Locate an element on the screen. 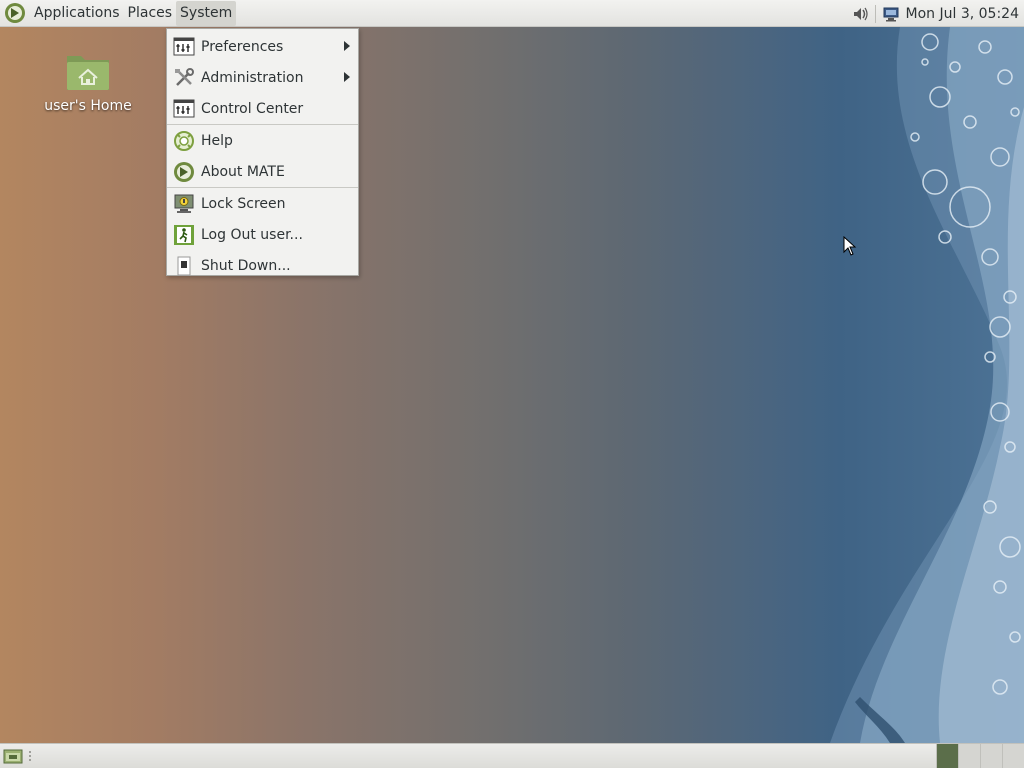 This screenshot has height=768, width=1024. home-folder-icon is located at coordinates (88, 73).